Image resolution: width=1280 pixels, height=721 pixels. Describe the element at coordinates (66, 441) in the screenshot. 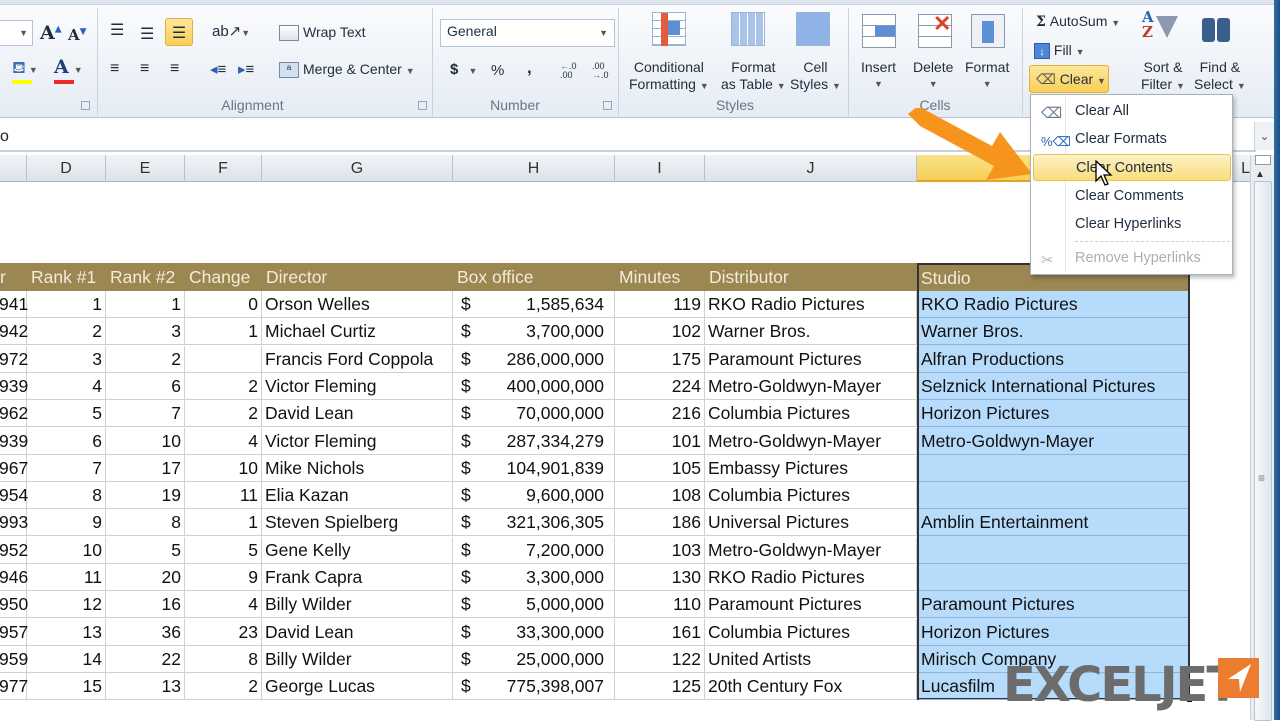

I see `cell-rank1: 6` at that location.